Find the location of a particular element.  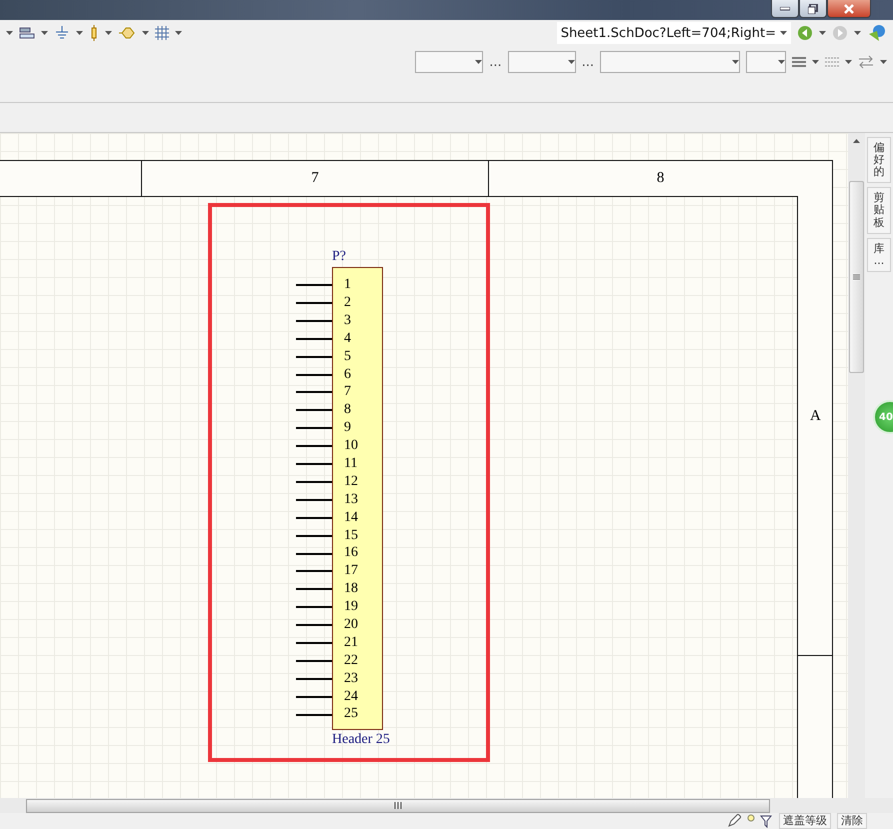

zone-label: 8 is located at coordinates (661, 178).